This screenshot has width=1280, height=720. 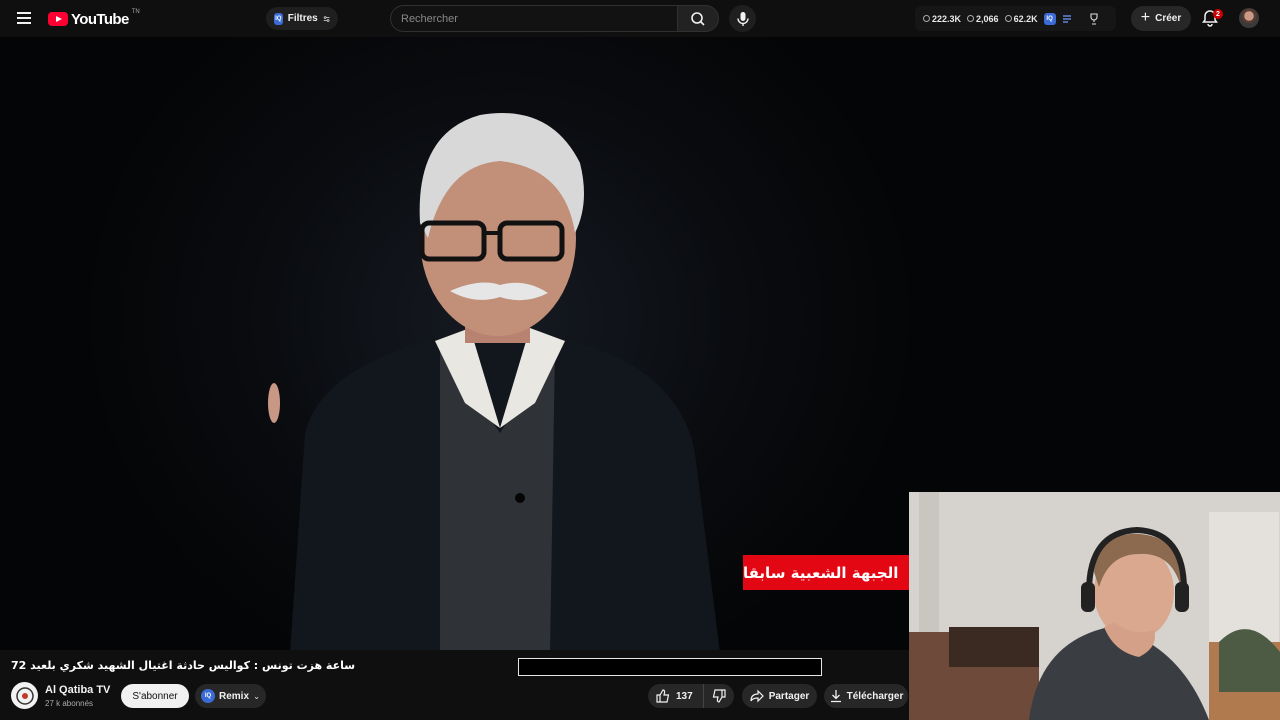 I want to click on remix-button: IQ Remix ⌄, so click(x=230, y=696).